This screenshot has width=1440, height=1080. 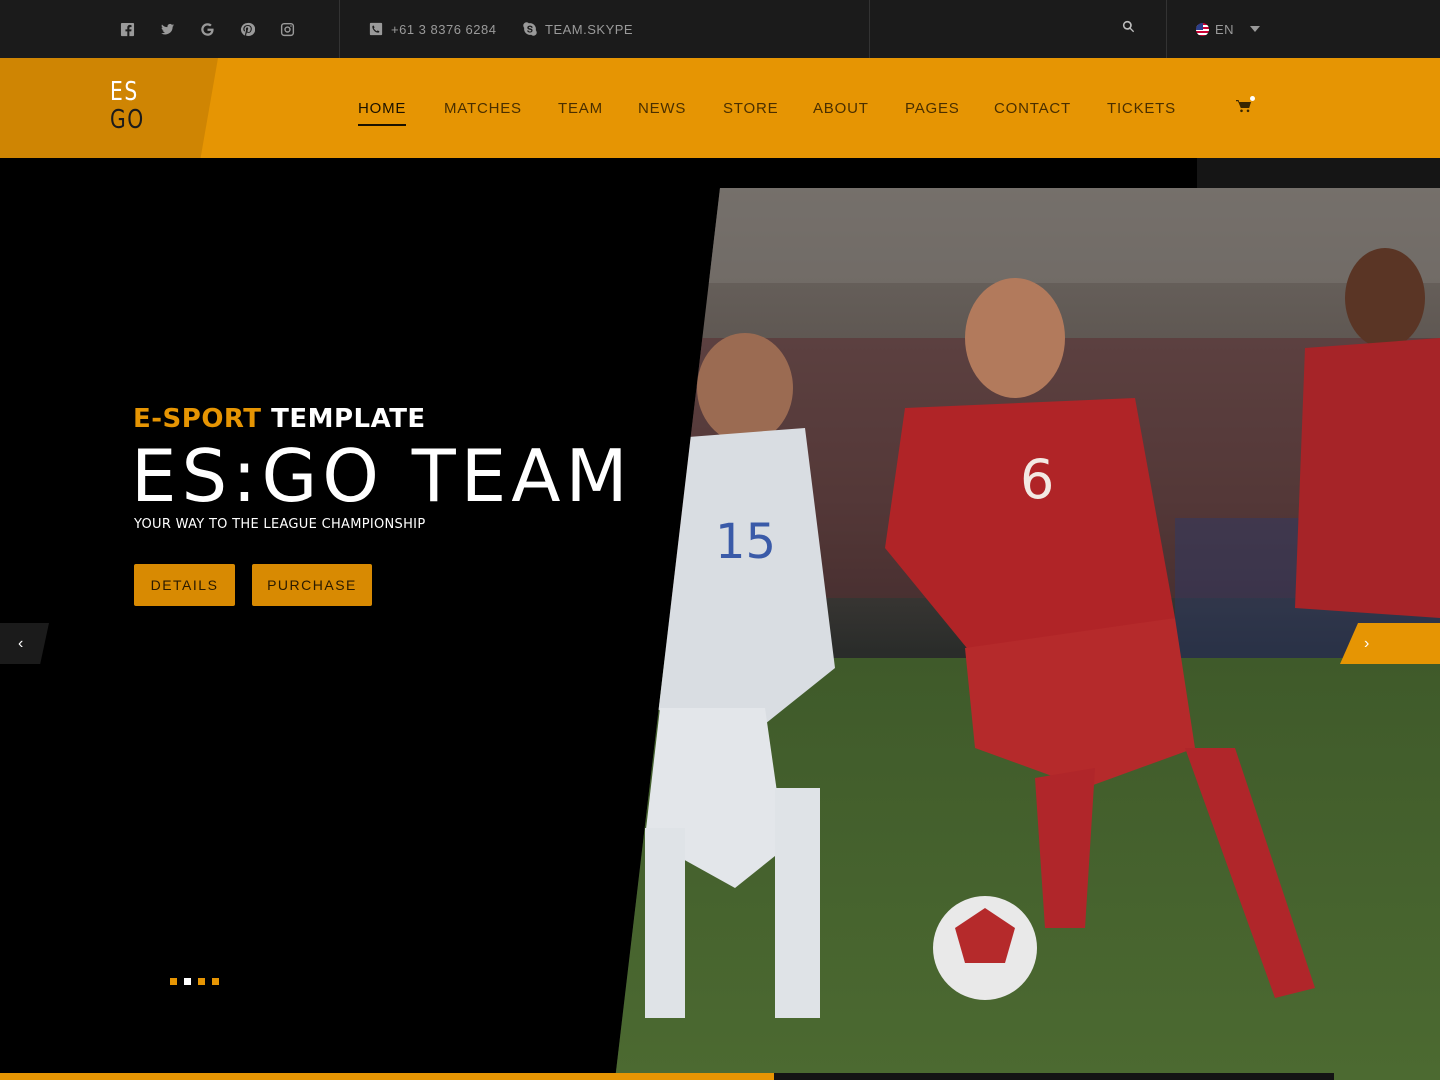 What do you see at coordinates (280, 524) in the screenshot?
I see `hero-tagline: YOUR WAY TO THE LEAGUE CHAMPIONSHIP` at bounding box center [280, 524].